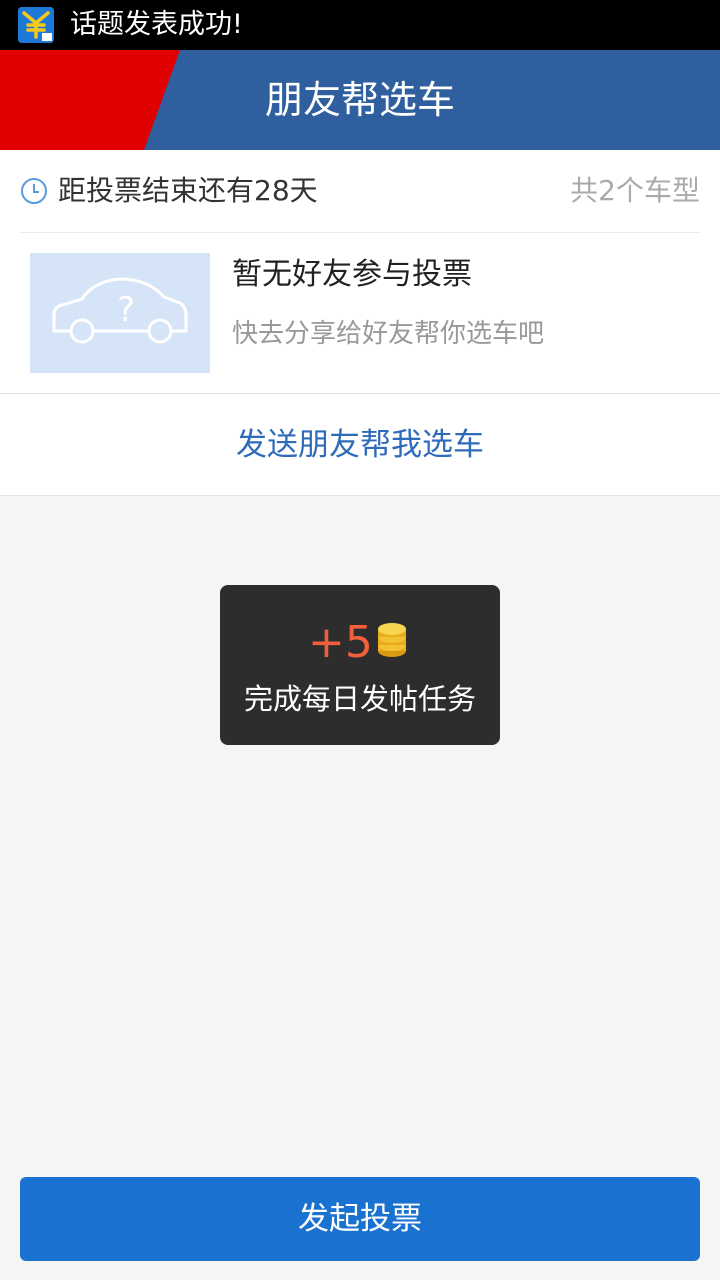  What do you see at coordinates (156, 24) in the screenshot?
I see `notification-text: 话题发表成功!` at bounding box center [156, 24].